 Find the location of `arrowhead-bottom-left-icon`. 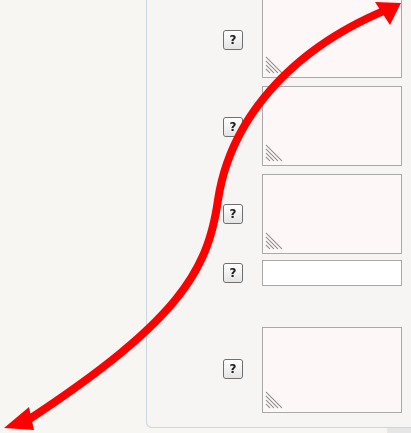

arrowhead-bottom-left-icon is located at coordinates (19, 418).